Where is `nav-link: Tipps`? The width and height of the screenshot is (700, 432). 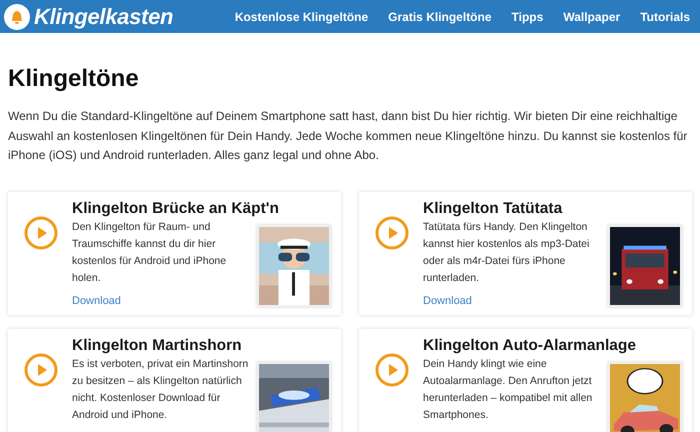 nav-link: Tipps is located at coordinates (528, 17).